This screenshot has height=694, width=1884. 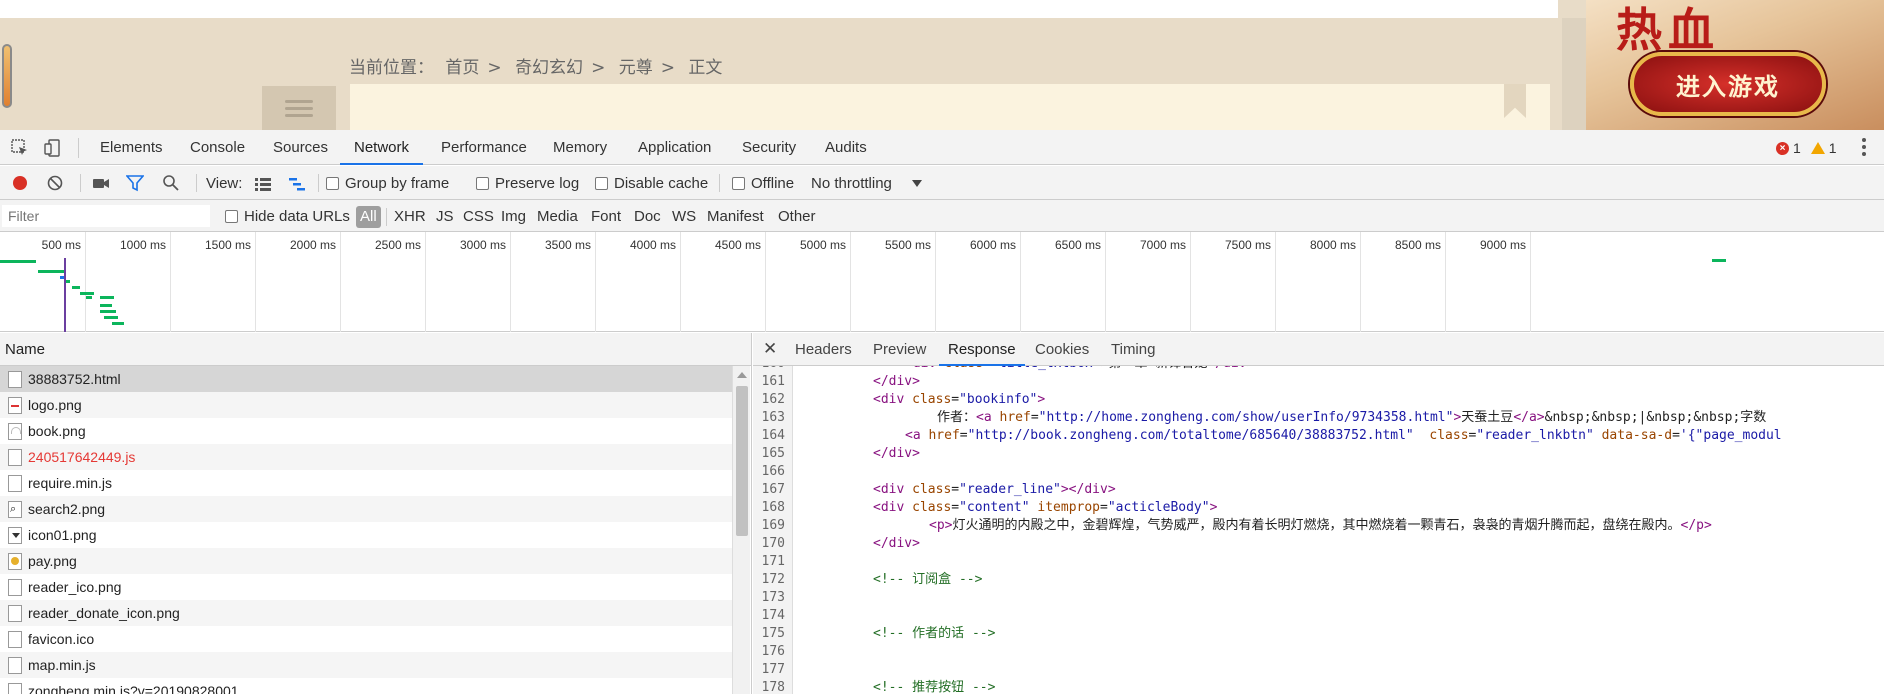 I want to click on close-icon: ✕, so click(x=770, y=349).